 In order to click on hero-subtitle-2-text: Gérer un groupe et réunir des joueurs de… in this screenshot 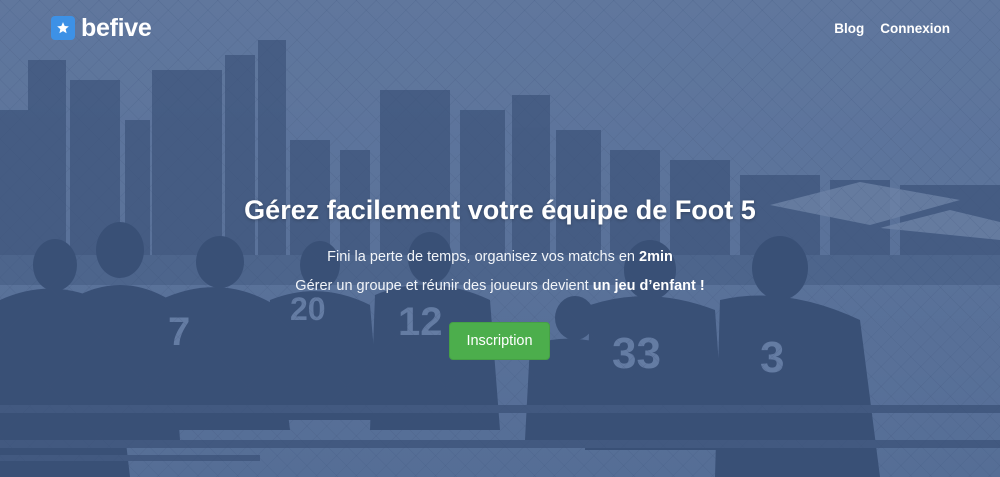, I will do `click(444, 286)`.